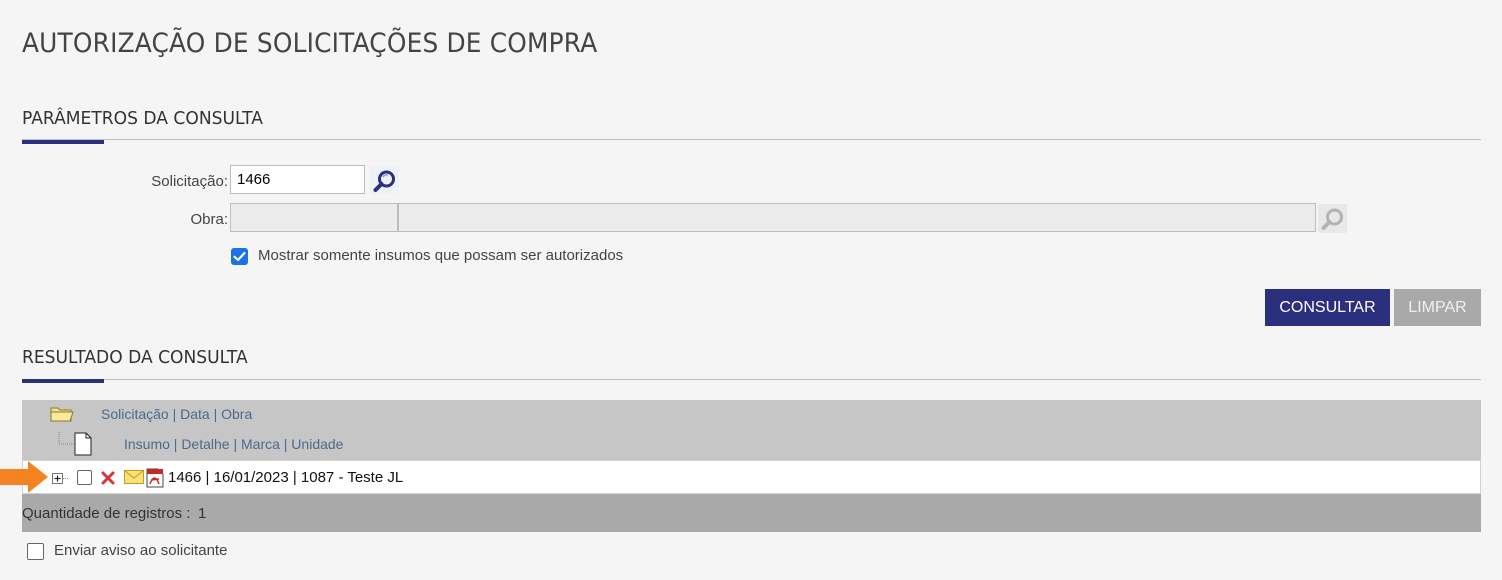 Image resolution: width=1502 pixels, height=580 pixels. I want to click on obra-search-button, so click(1332, 218).